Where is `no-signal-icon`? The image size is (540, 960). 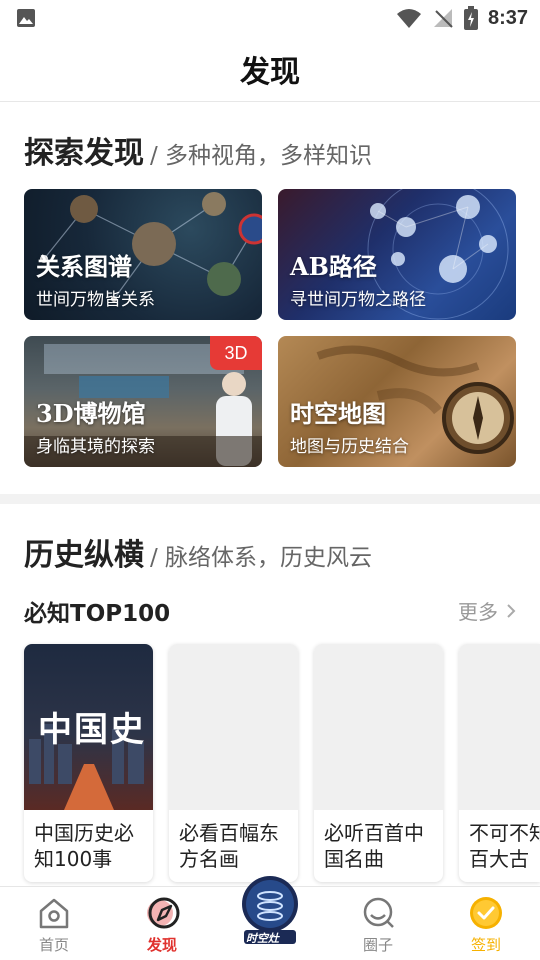 no-signal-icon is located at coordinates (443, 18).